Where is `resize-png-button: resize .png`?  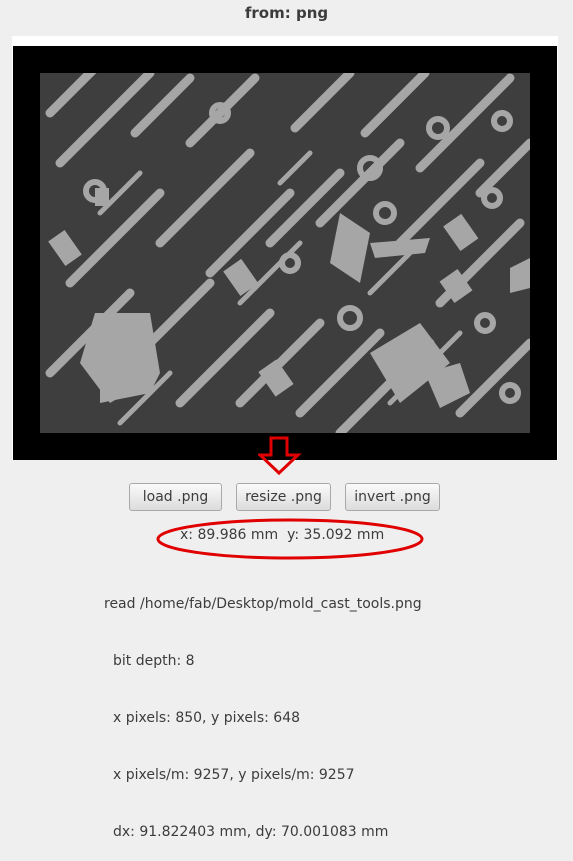
resize-png-button: resize .png is located at coordinates (283, 497).